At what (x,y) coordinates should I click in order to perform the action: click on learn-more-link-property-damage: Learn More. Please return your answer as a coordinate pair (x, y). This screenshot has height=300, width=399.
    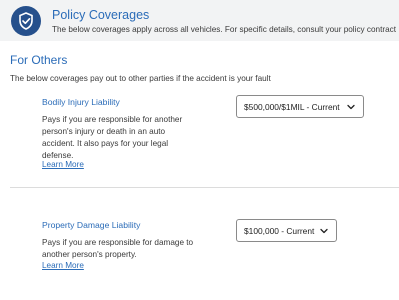
    Looking at the image, I should click on (63, 265).